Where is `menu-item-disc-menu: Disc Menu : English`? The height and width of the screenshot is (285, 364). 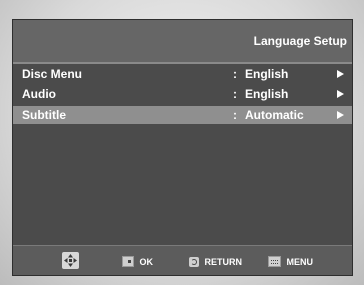
menu-item-disc-menu: Disc Menu : English is located at coordinates (182, 74).